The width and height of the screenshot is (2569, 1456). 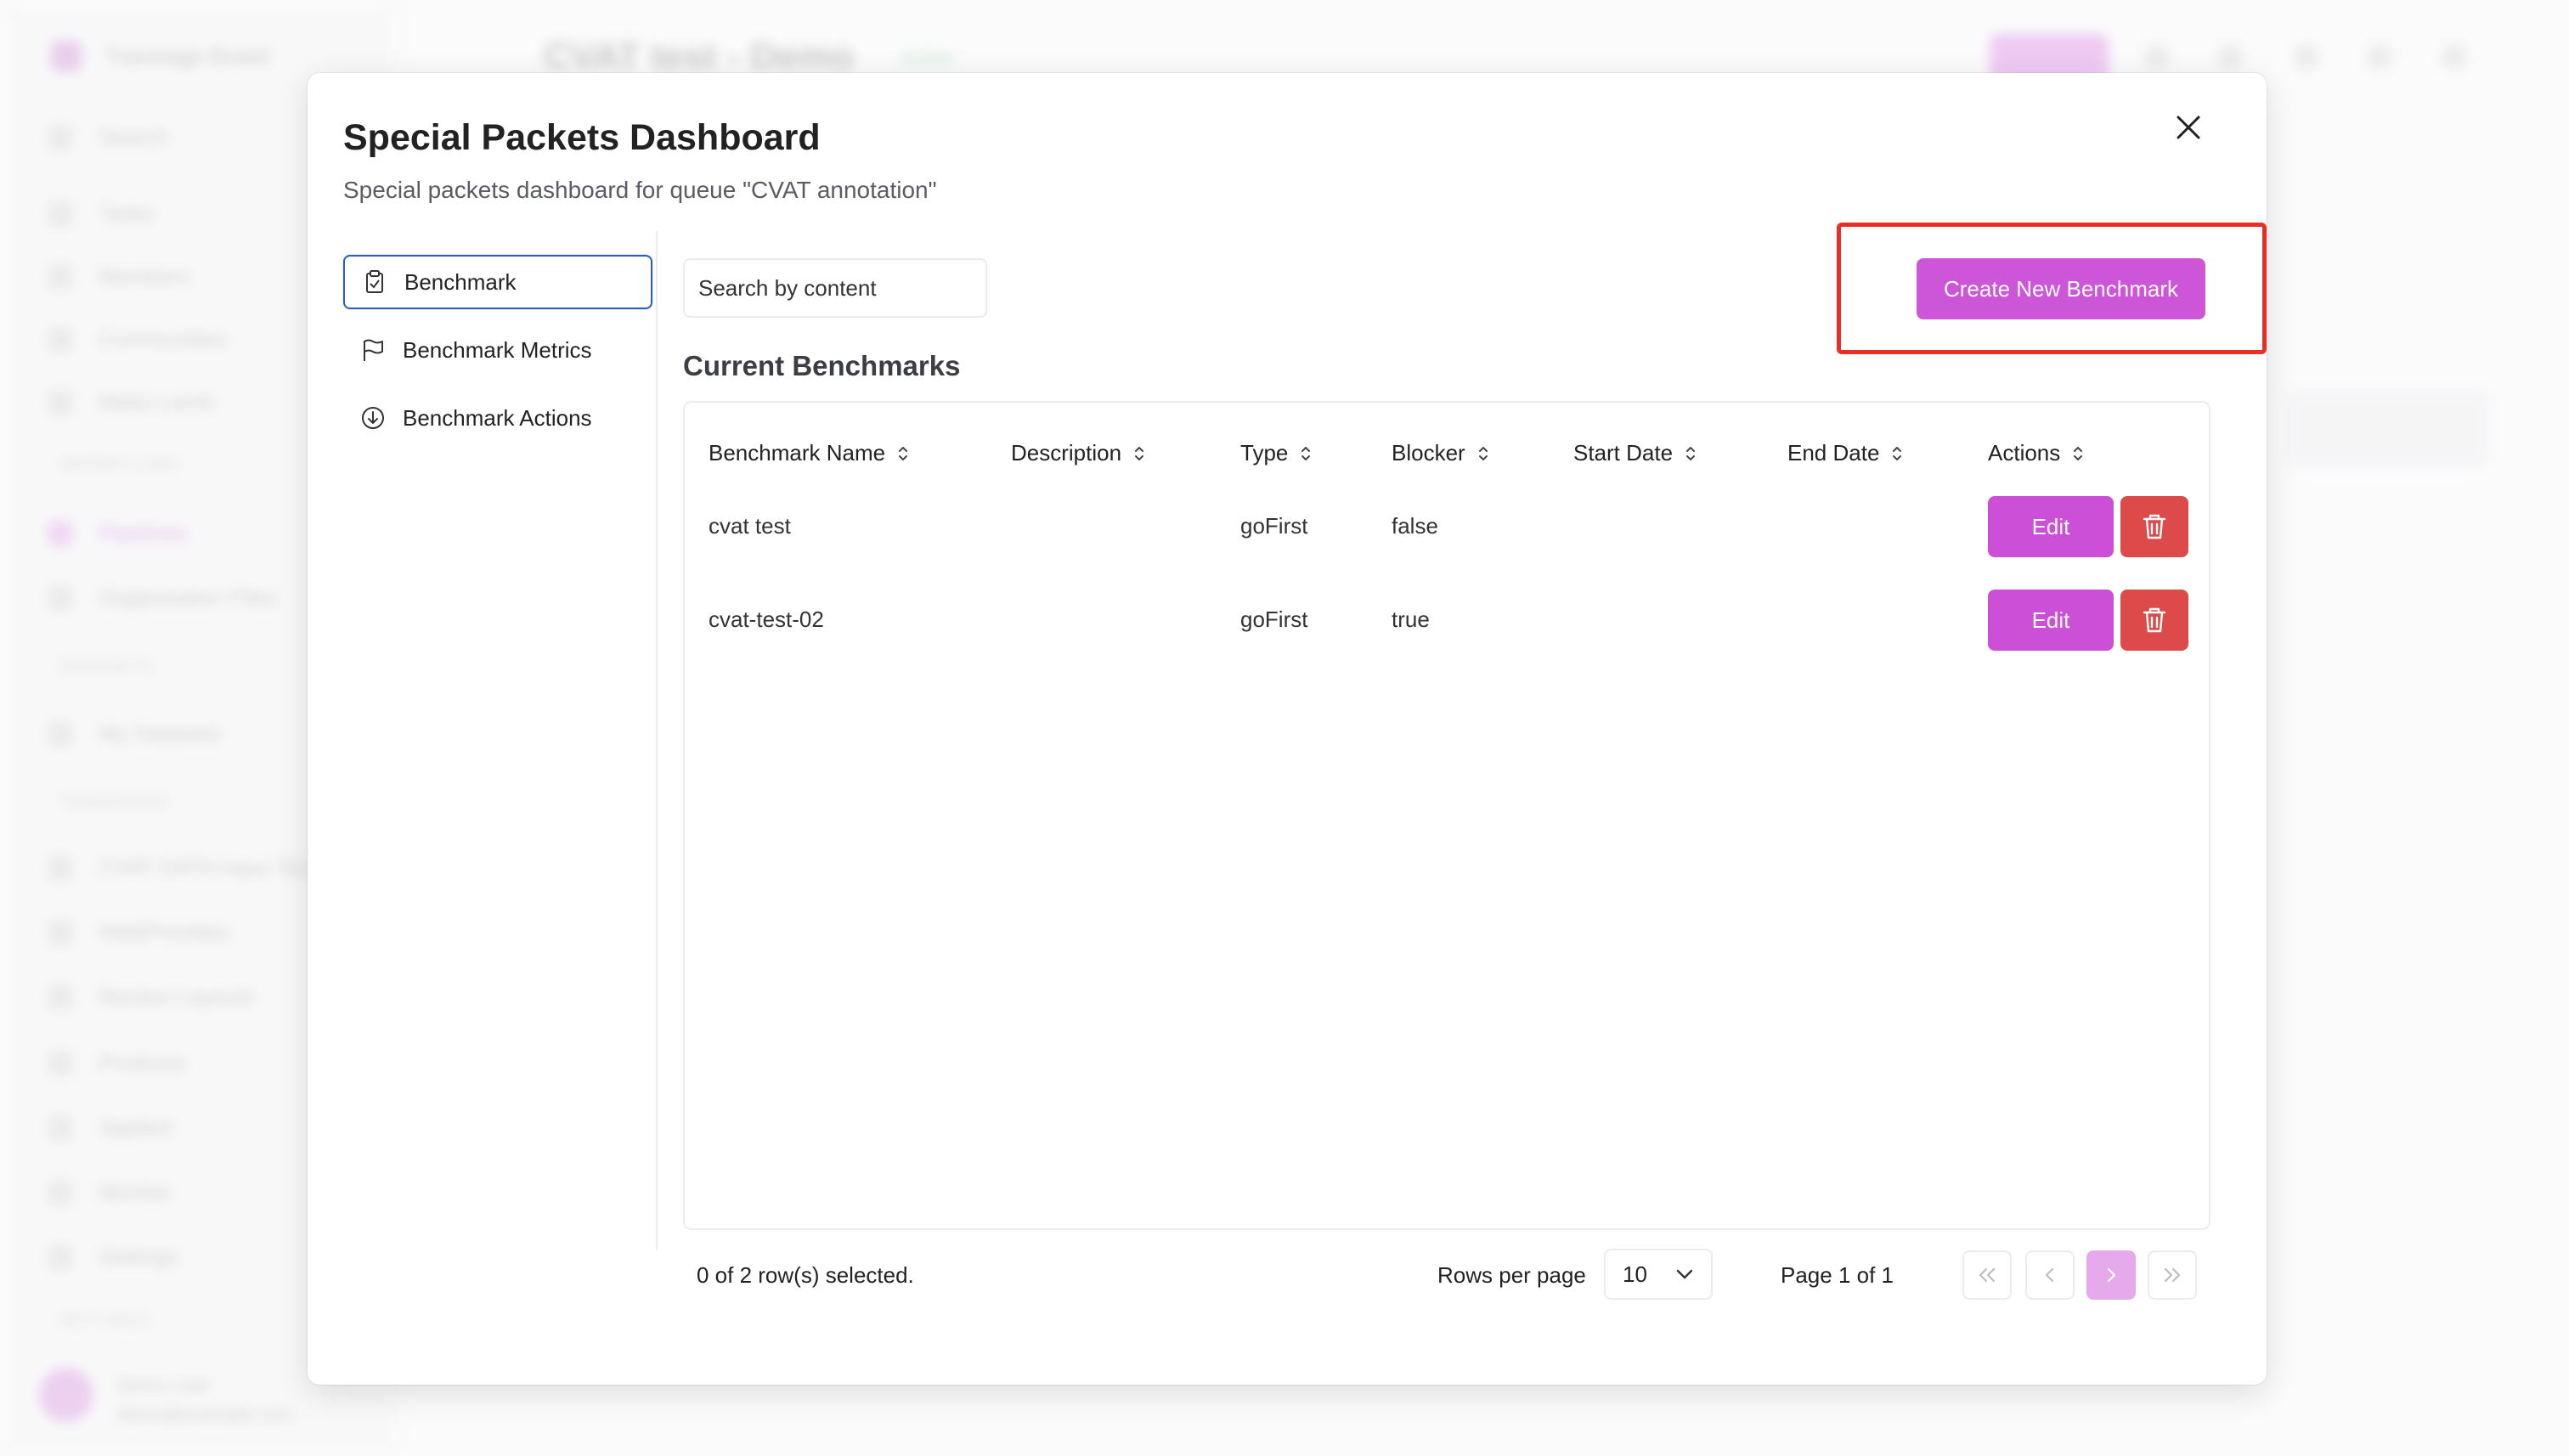 What do you see at coordinates (1415, 526) in the screenshot?
I see `cell-blocker: false` at bounding box center [1415, 526].